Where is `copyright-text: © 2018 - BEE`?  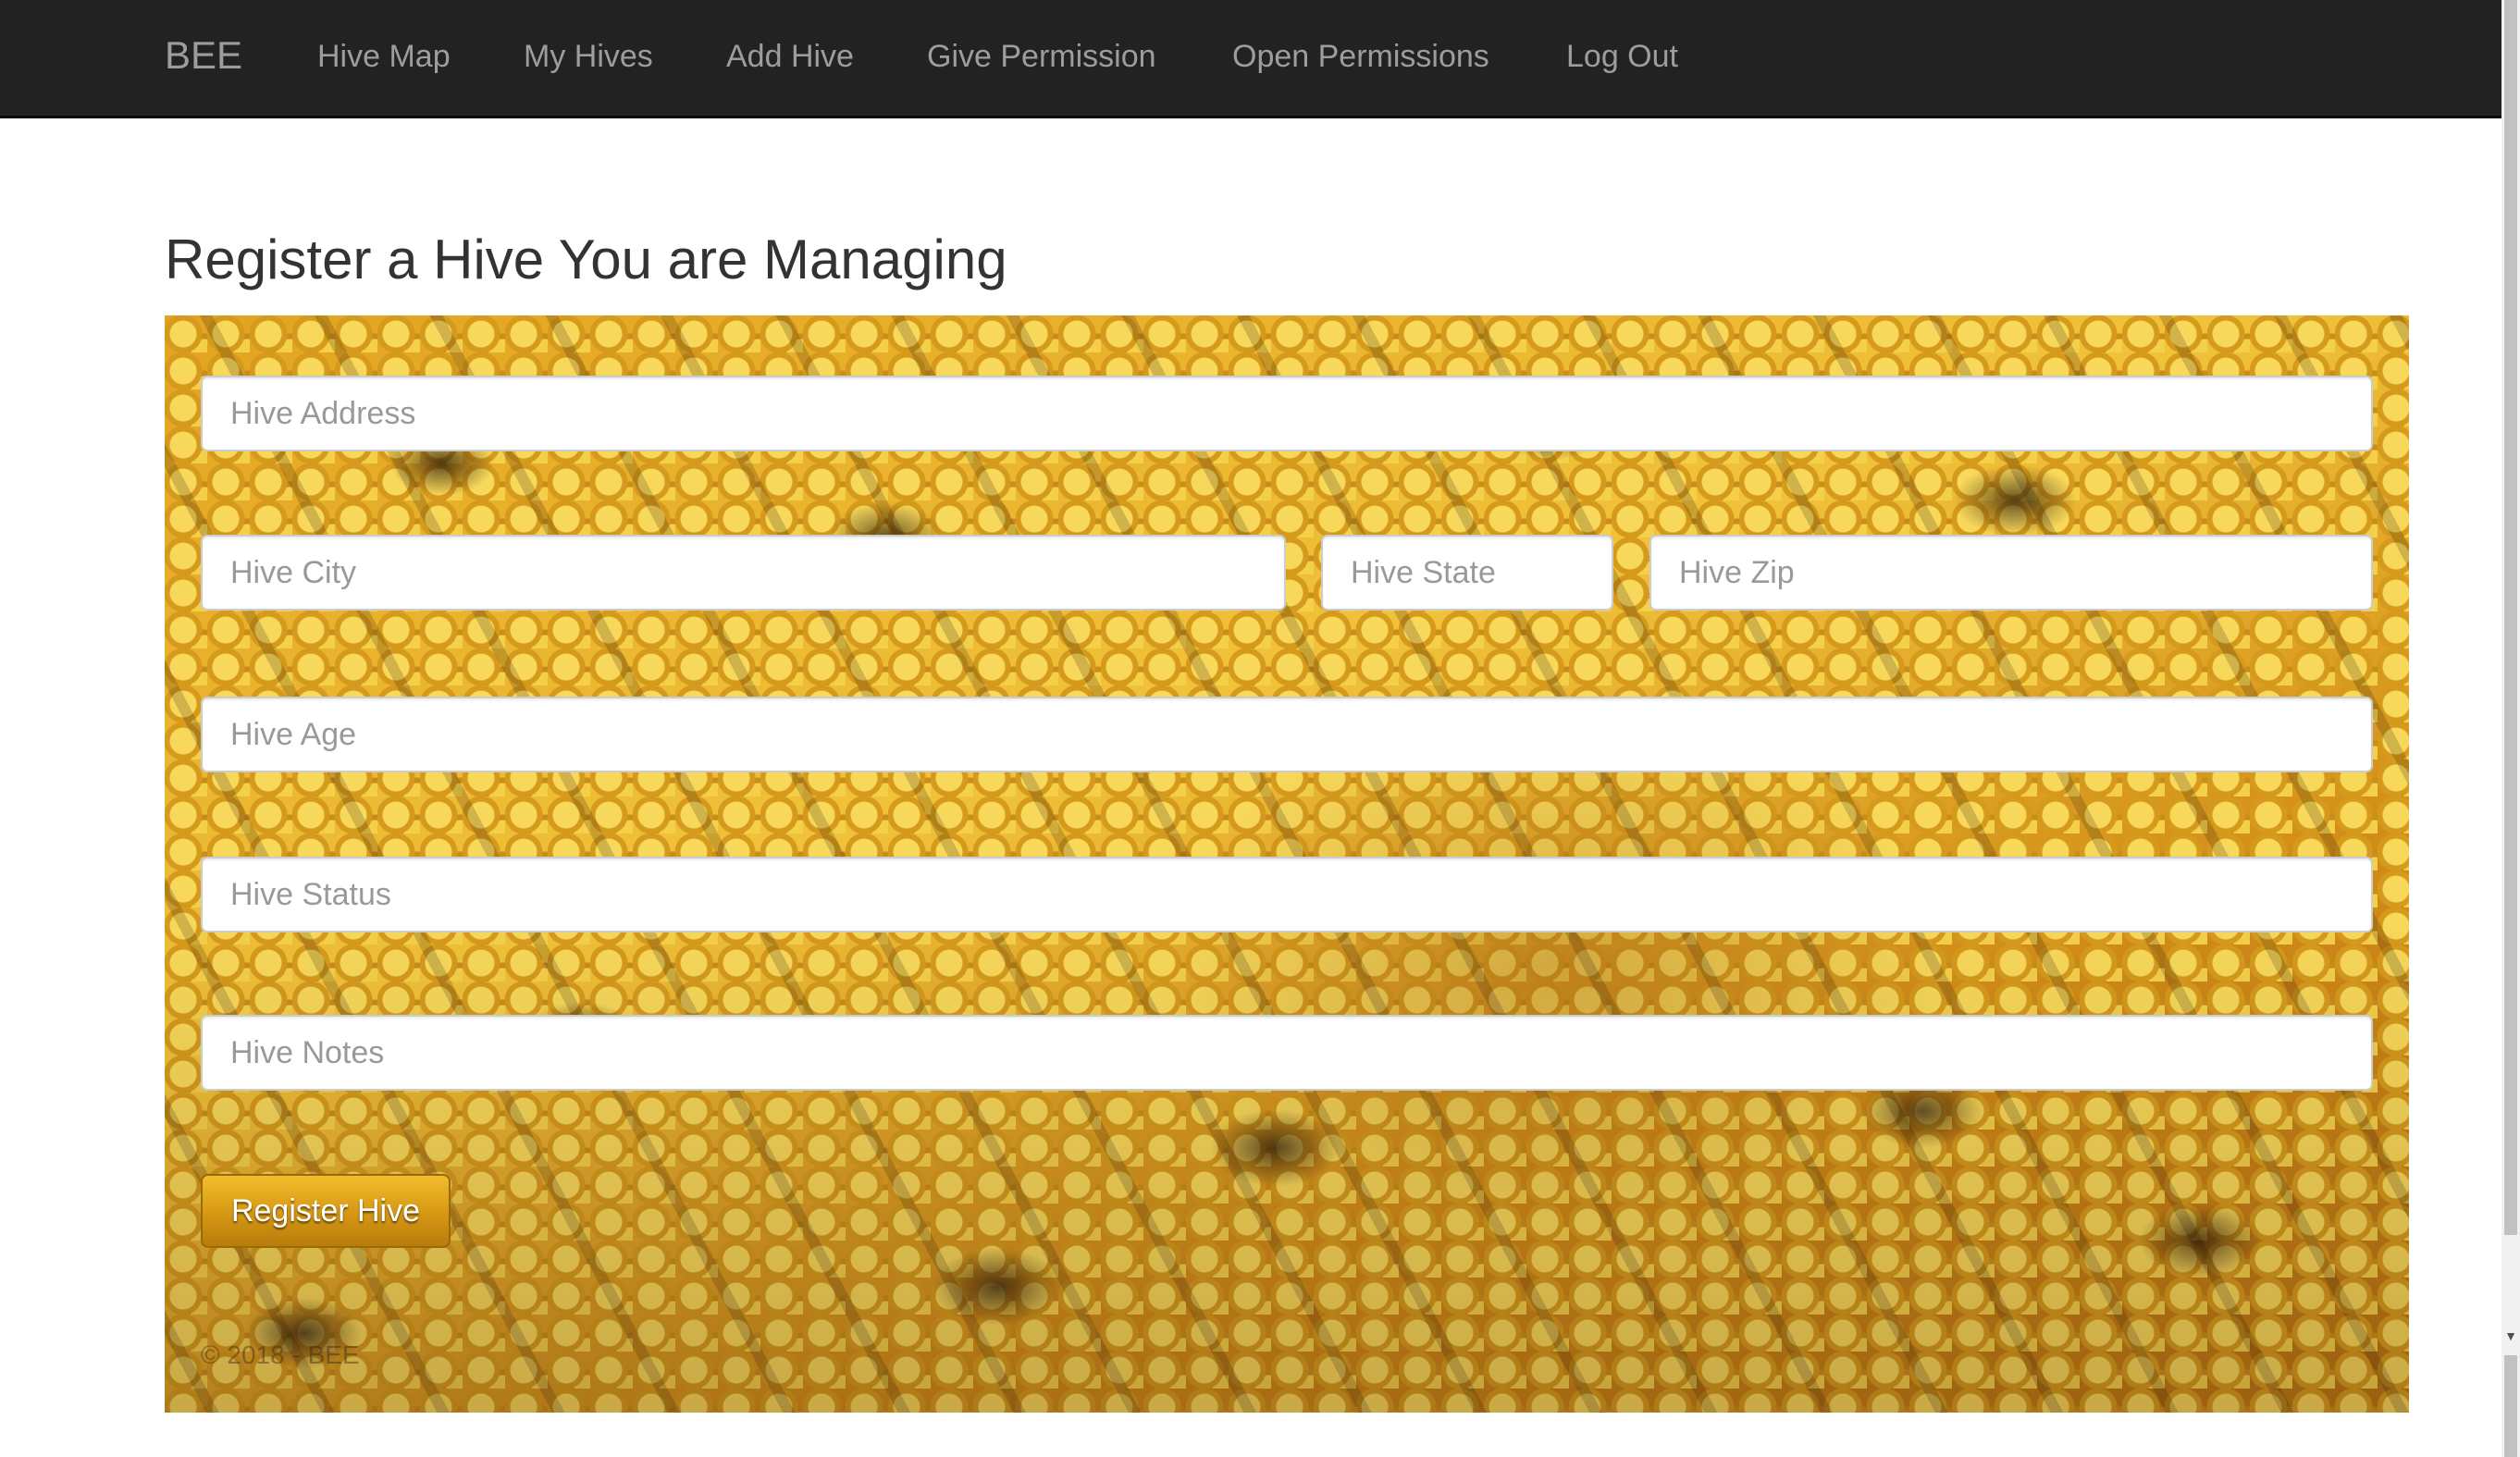
copyright-text: © 2018 - BEE is located at coordinates (280, 1354).